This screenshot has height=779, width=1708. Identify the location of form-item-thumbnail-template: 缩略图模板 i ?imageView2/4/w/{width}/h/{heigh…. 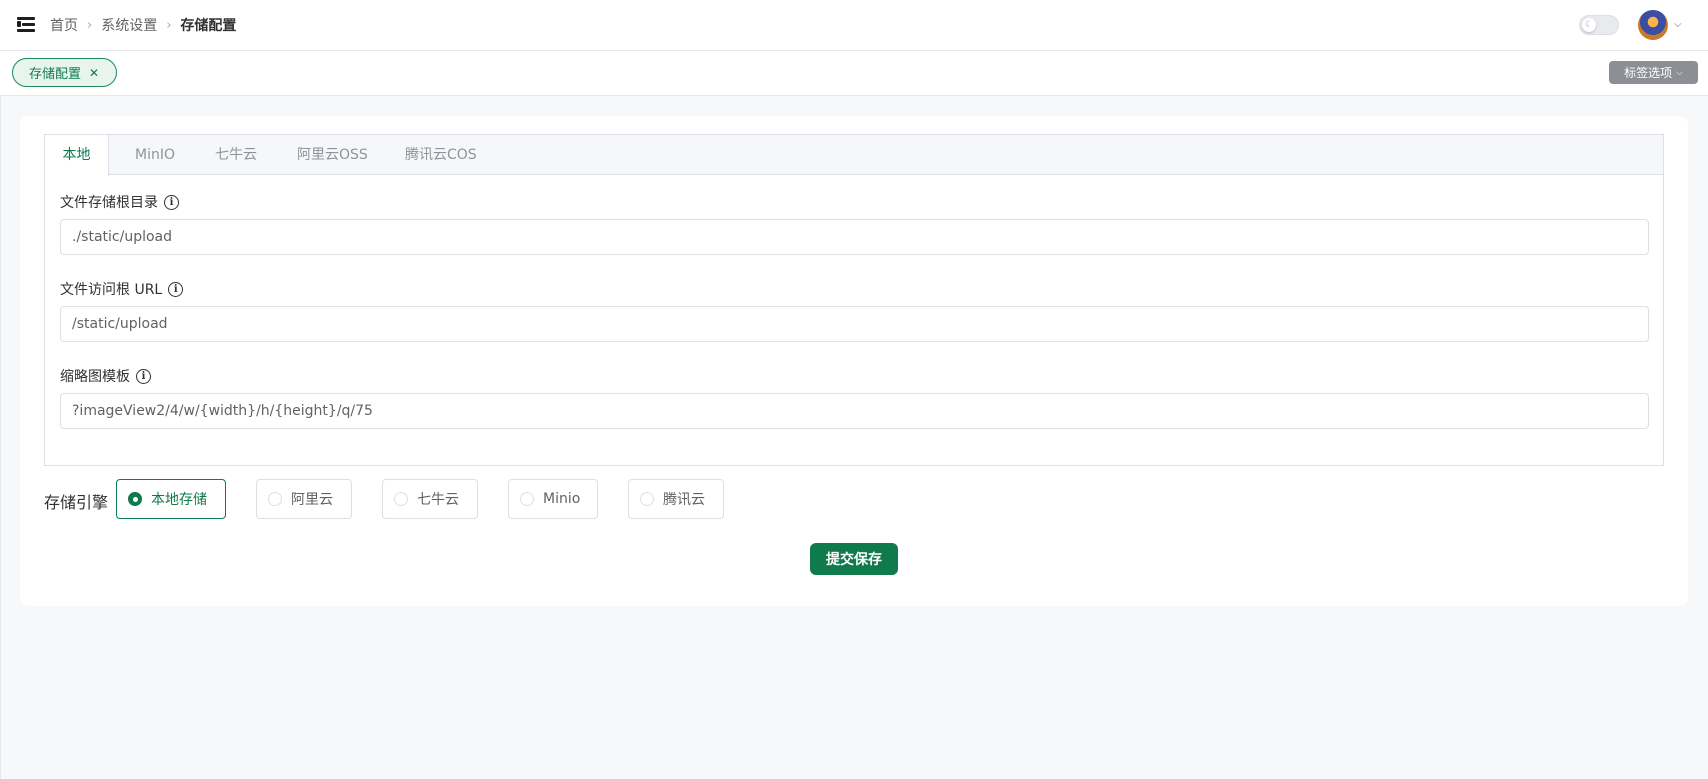
(854, 397).